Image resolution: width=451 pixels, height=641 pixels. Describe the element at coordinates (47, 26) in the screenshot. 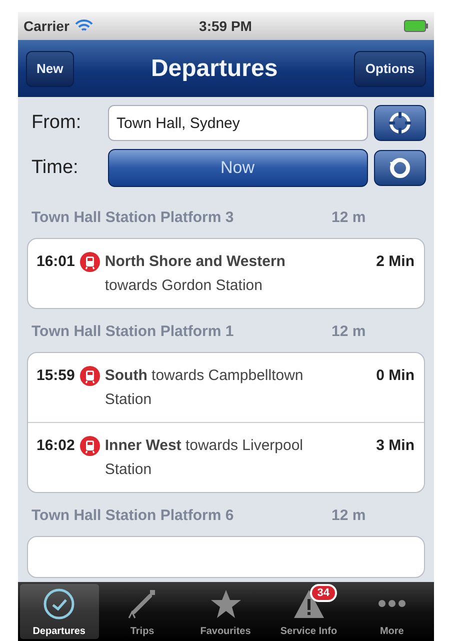

I see `carrier-name: Carrier` at that location.